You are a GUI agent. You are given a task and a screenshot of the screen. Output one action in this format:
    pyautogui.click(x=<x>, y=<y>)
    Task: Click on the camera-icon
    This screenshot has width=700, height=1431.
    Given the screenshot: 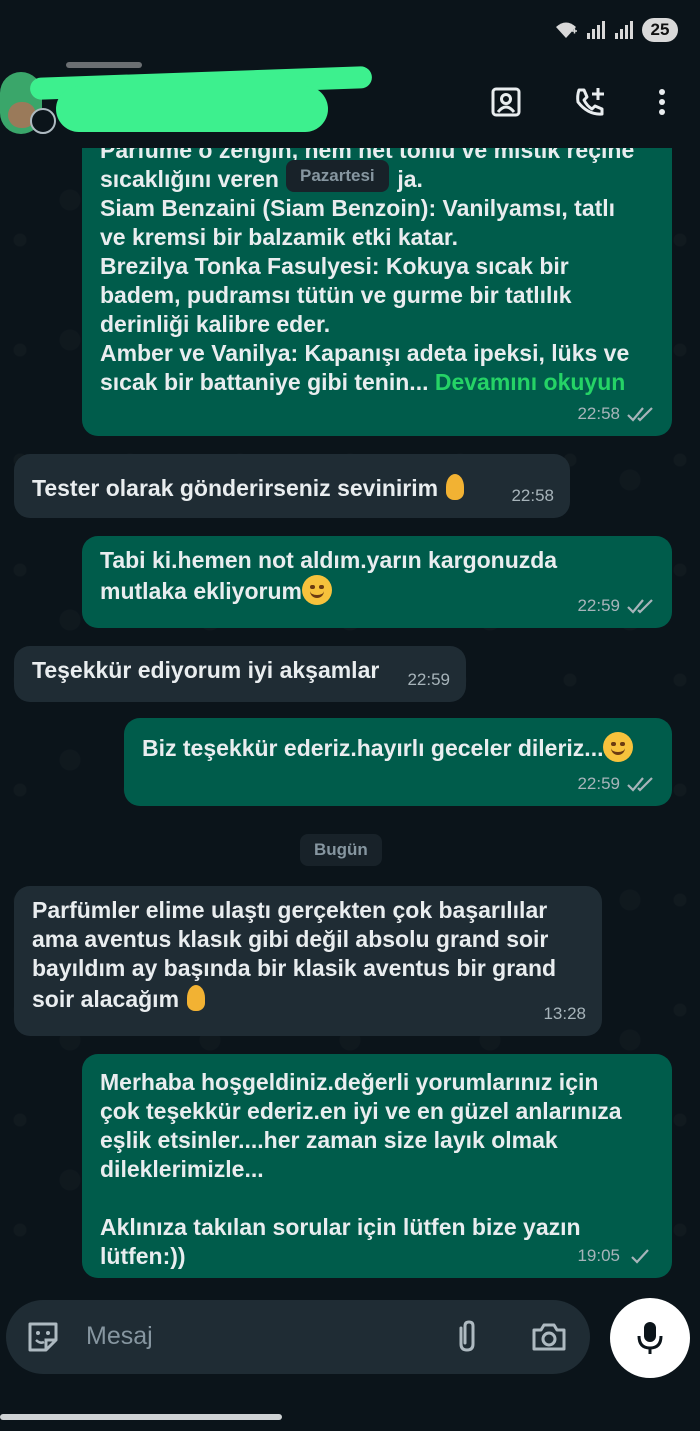 What is the action you would take?
    pyautogui.click(x=549, y=1337)
    